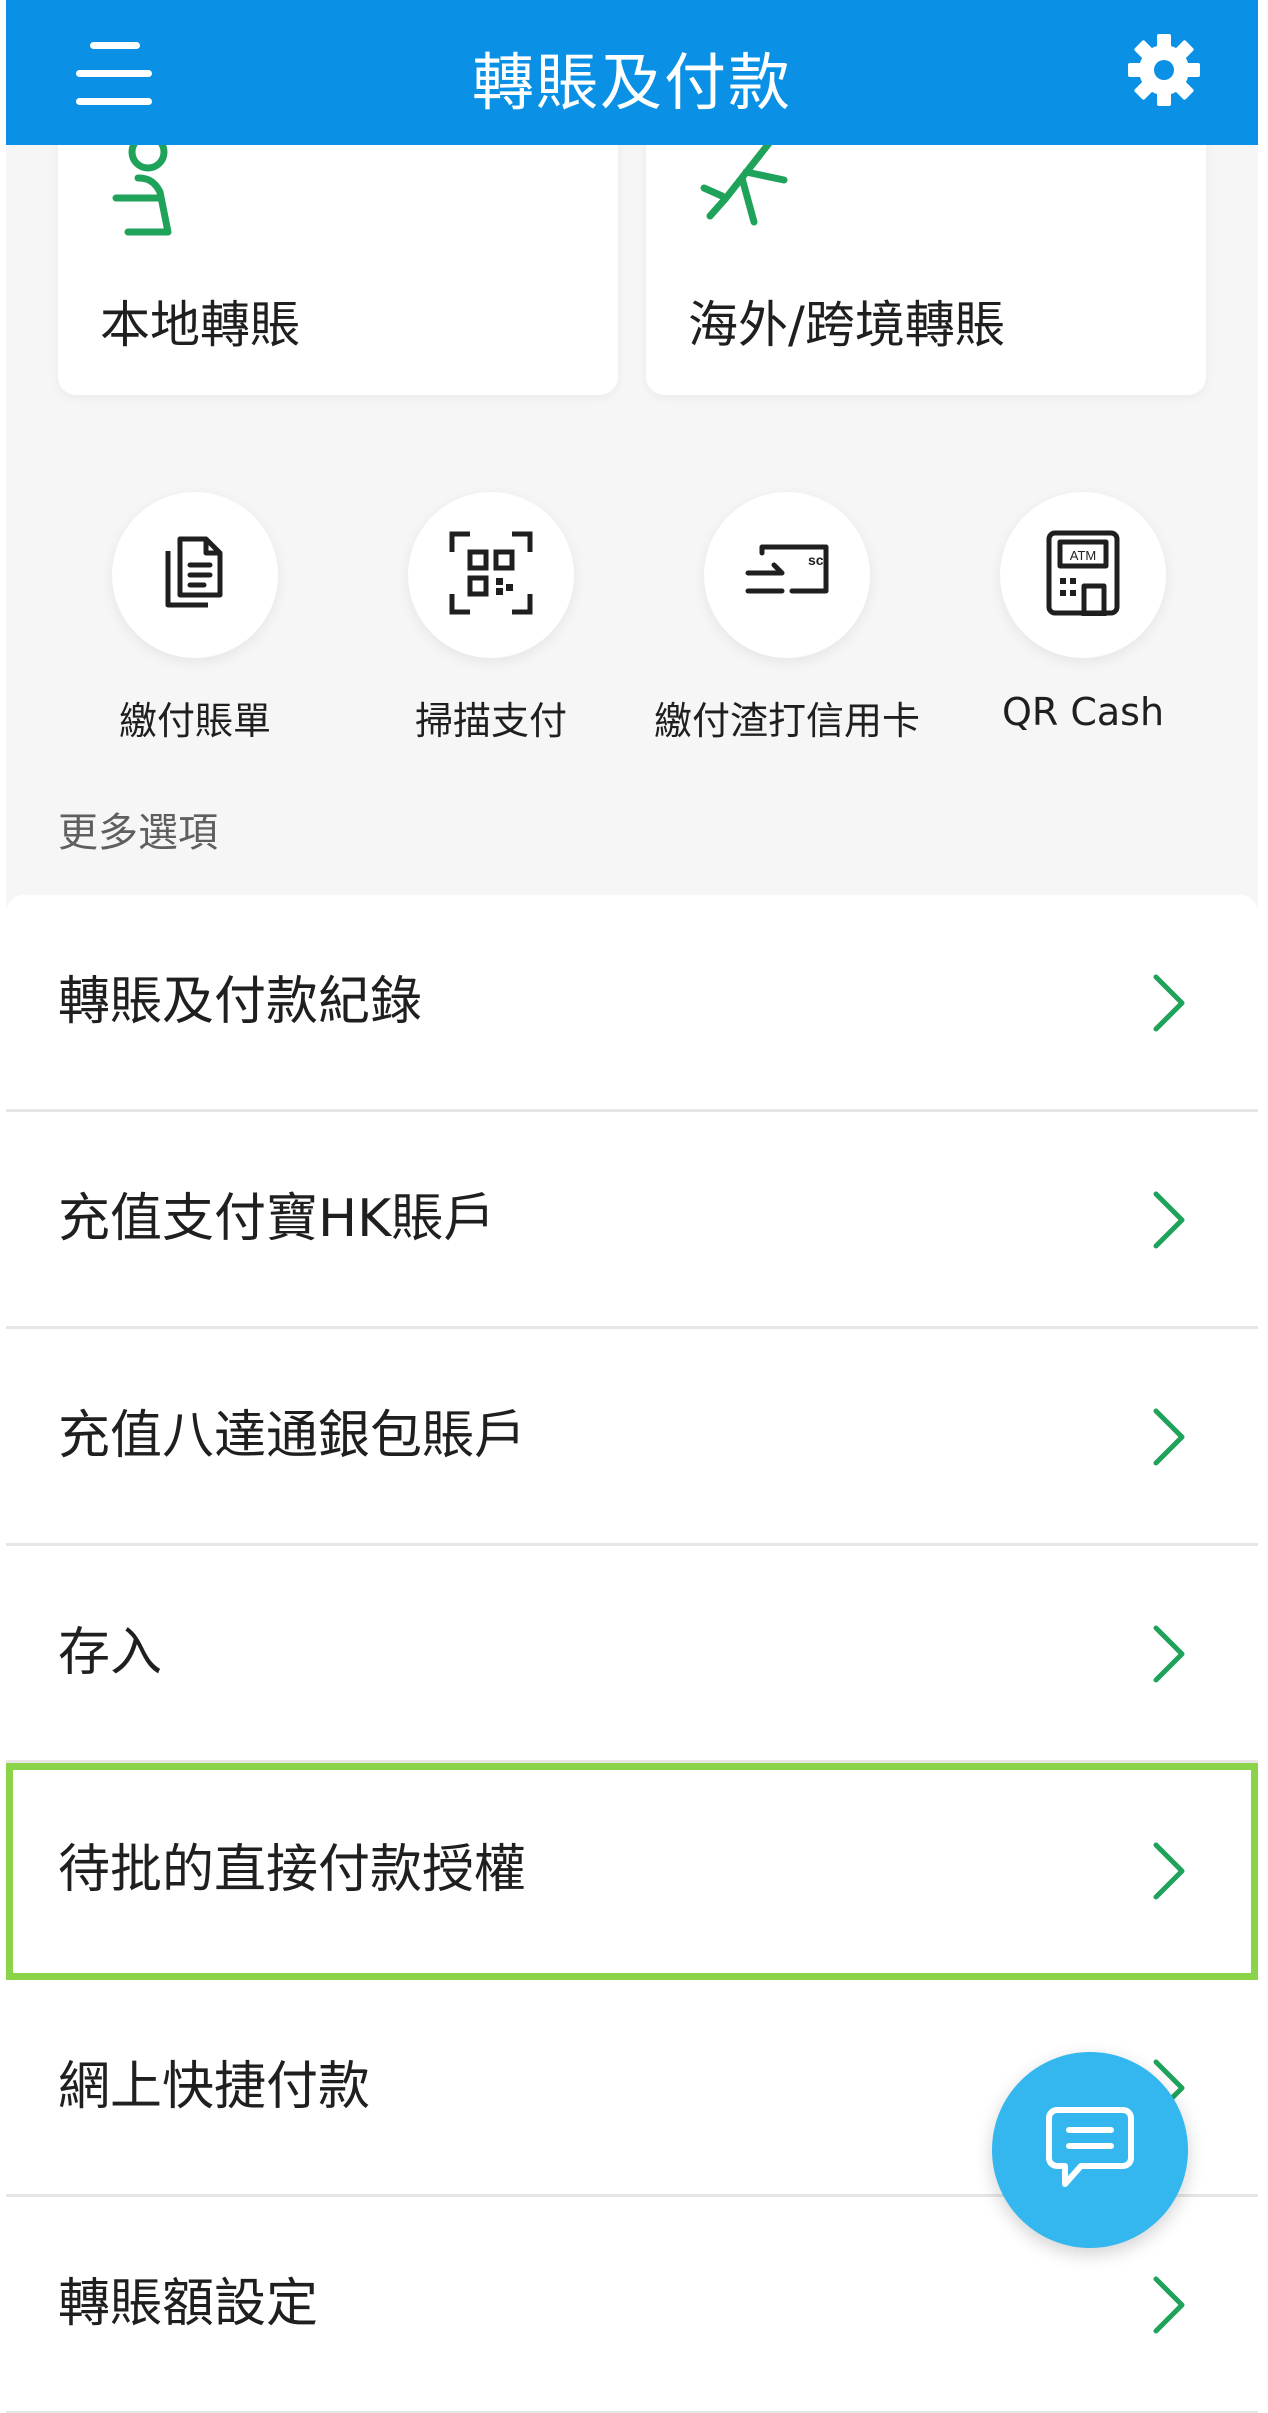 The image size is (1268, 2413). I want to click on list-item-highlighted: 待批的直接付款授權, so click(632, 1871).